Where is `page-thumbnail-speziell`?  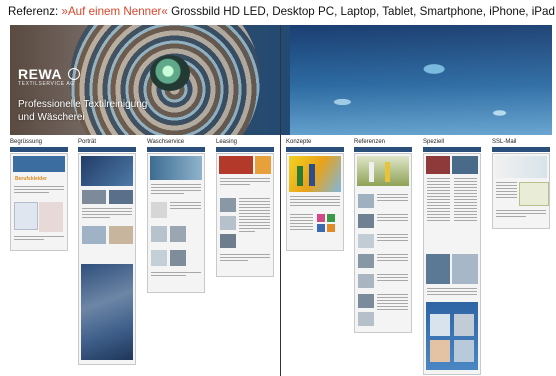 page-thumbnail-speziell is located at coordinates (452, 264).